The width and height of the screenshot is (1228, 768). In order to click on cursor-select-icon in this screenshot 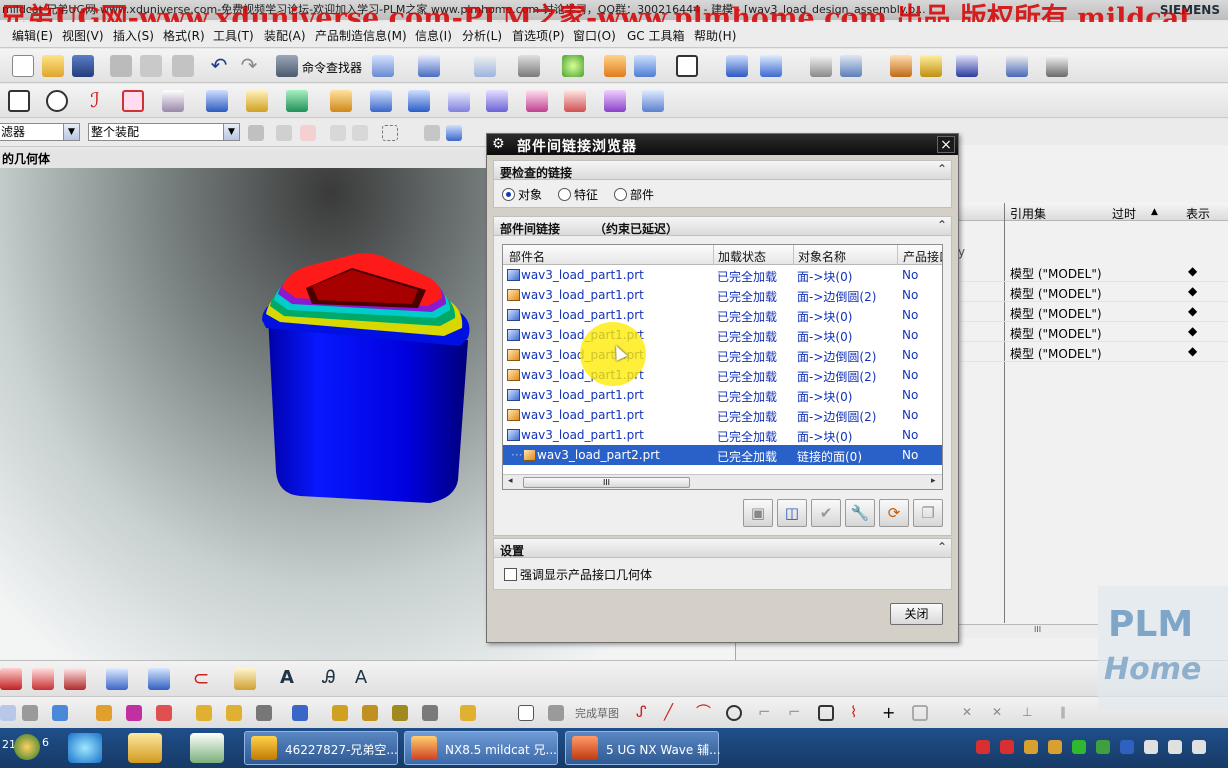, I will do `click(429, 66)`.